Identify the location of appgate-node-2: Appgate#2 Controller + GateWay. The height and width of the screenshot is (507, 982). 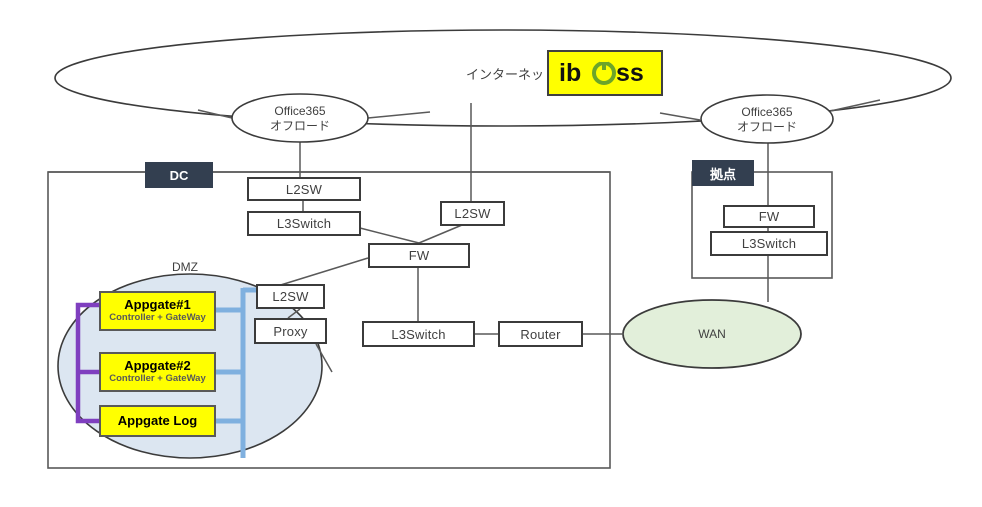
(157, 372).